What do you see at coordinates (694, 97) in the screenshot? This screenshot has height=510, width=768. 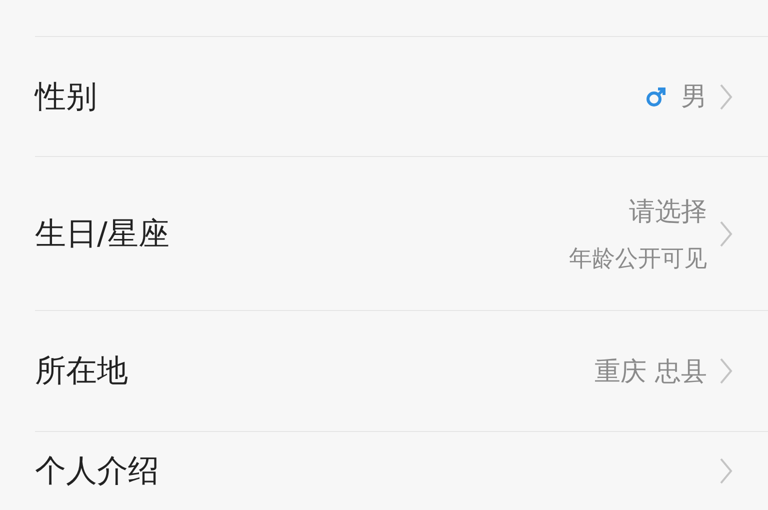 I see `setting-value: 男` at bounding box center [694, 97].